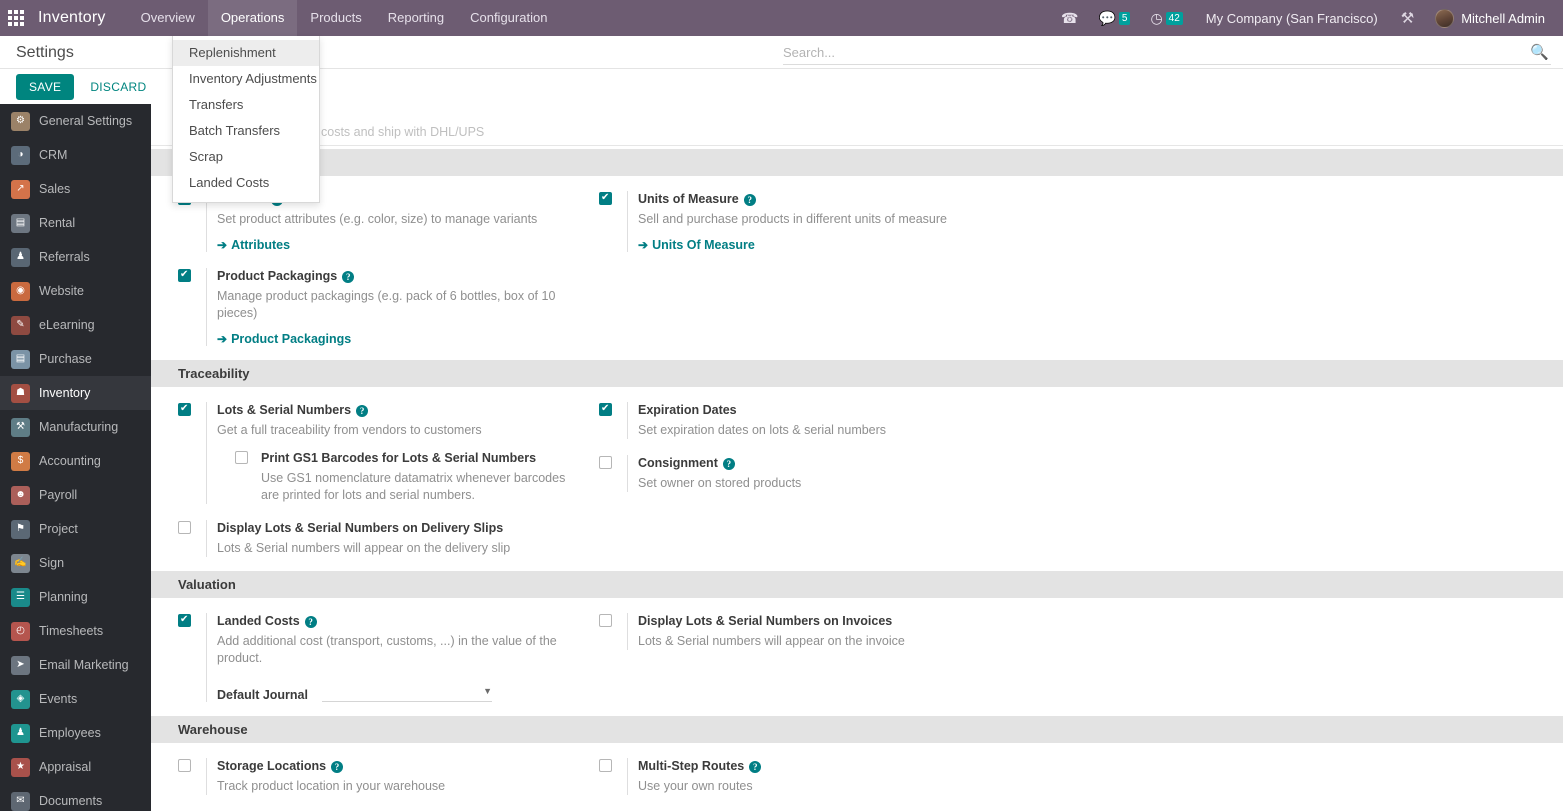 The height and width of the screenshot is (811, 1563). What do you see at coordinates (1539, 52) in the screenshot?
I see `magnifier-icon: 🔍` at bounding box center [1539, 52].